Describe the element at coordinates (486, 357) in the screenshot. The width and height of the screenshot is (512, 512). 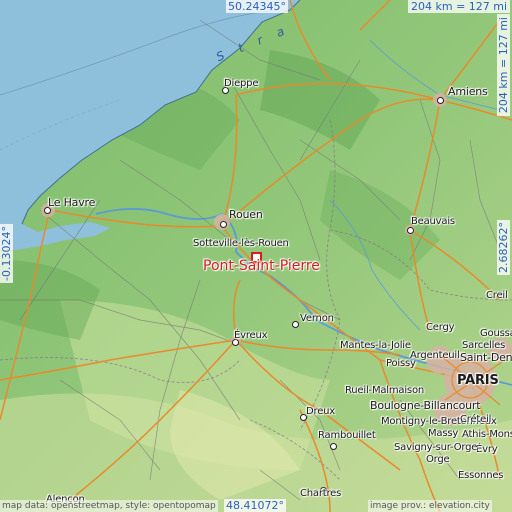
I see `place-label-saint-denis: Saint-Denis` at that location.